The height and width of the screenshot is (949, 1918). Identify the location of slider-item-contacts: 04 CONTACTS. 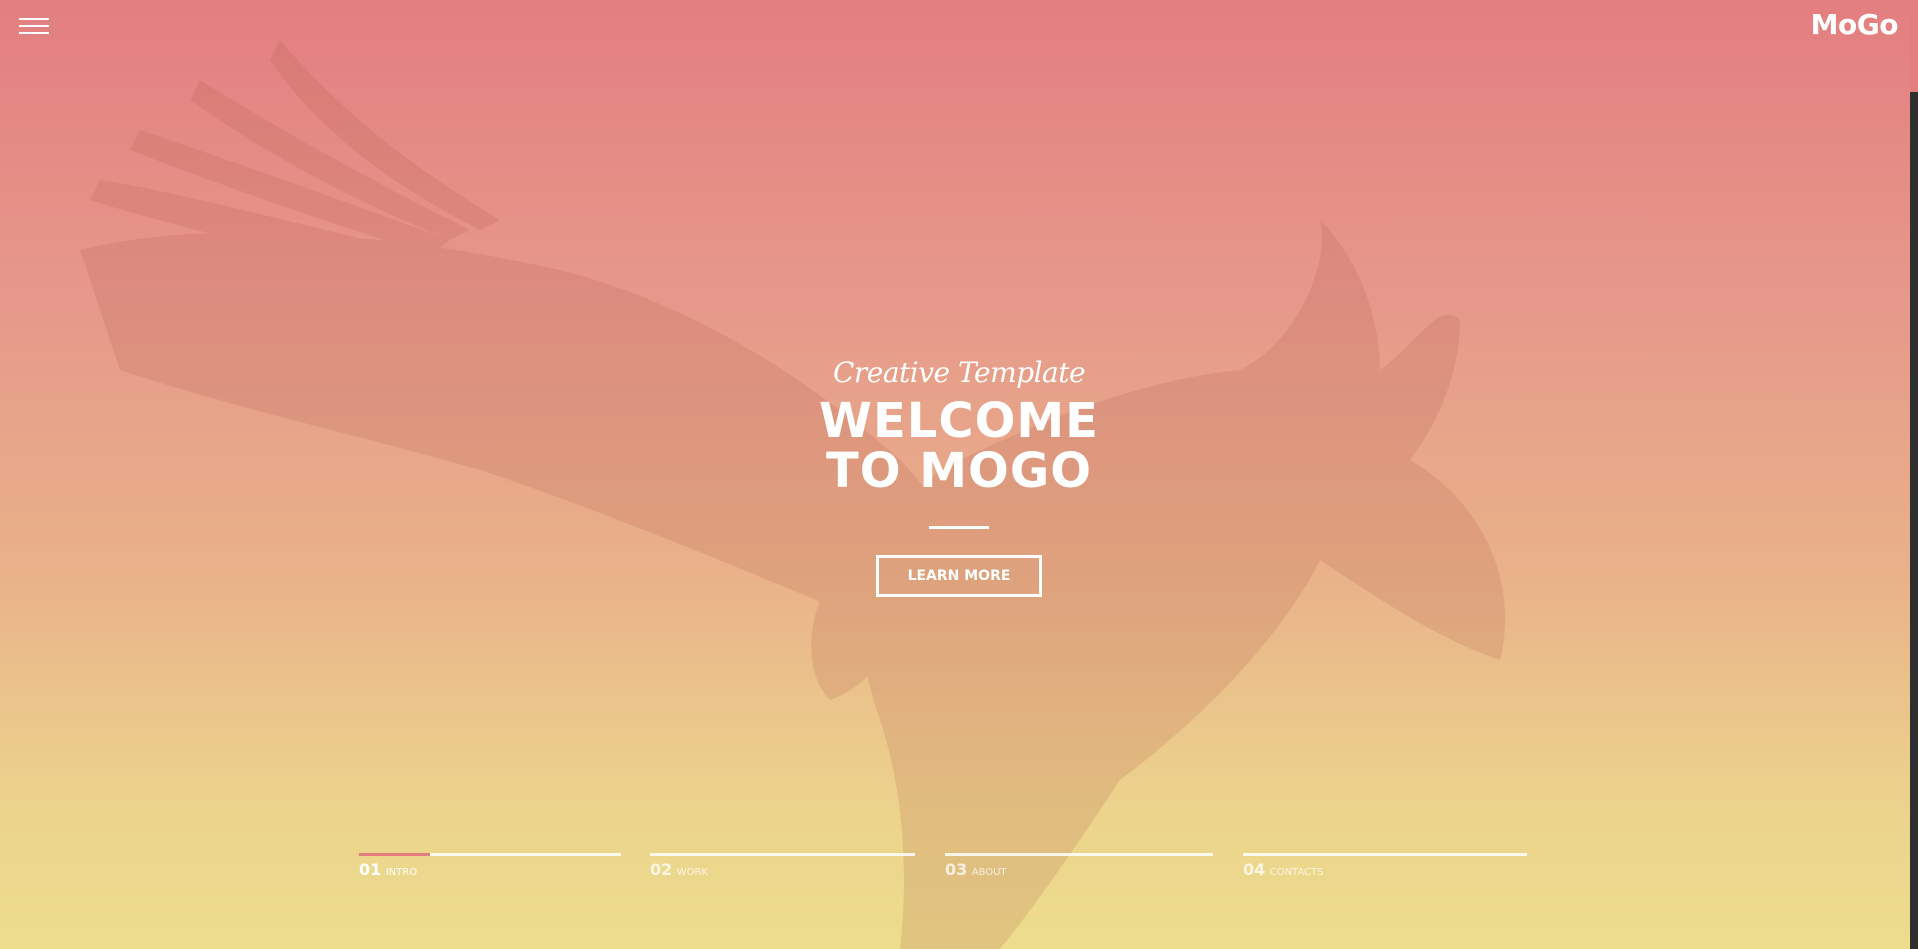
(1385, 873).